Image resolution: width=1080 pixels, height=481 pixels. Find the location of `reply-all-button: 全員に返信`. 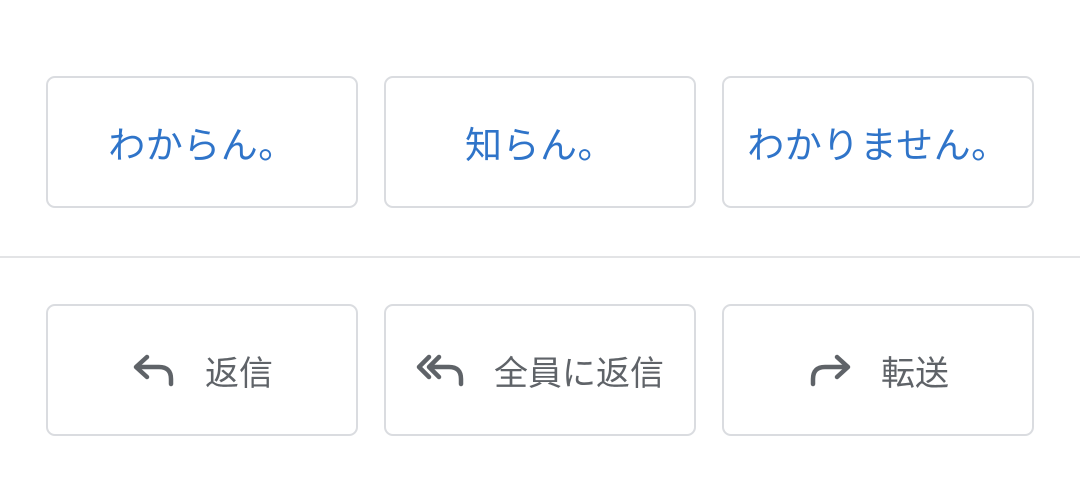

reply-all-button: 全員に返信 is located at coordinates (540, 370).